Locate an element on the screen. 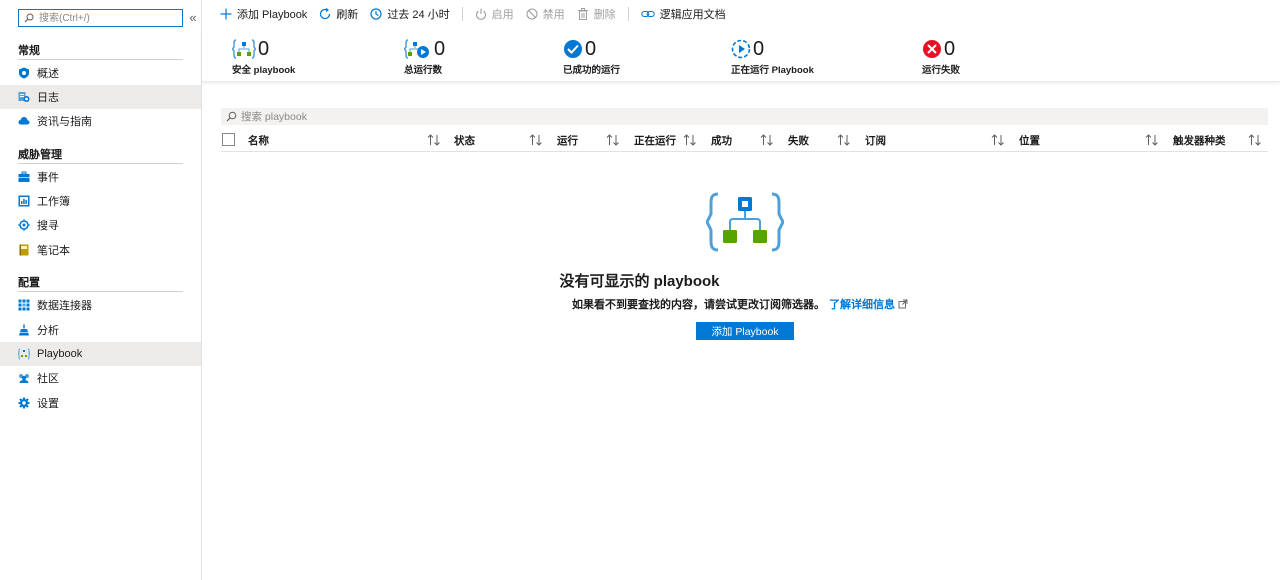  add-playbook-button: 添加 Playbook is located at coordinates (263, 14).